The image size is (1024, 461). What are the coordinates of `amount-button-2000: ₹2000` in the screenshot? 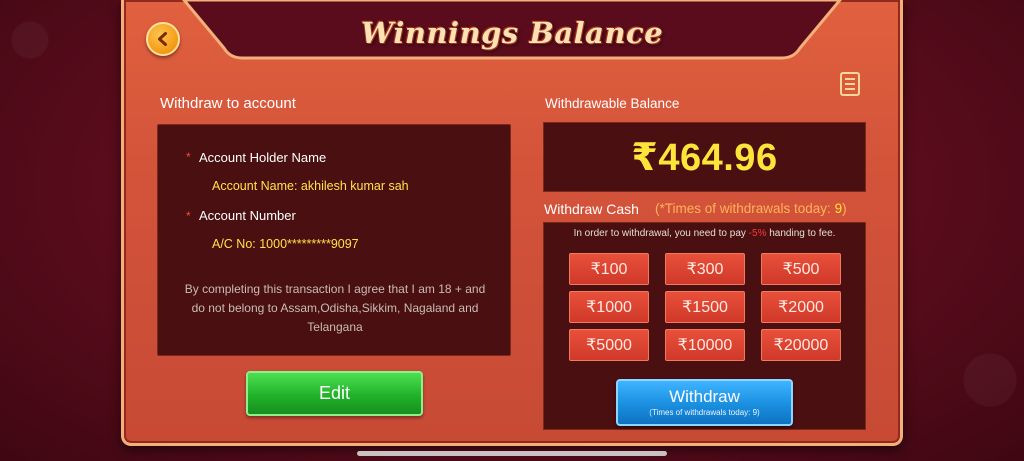 It's located at (801, 307).